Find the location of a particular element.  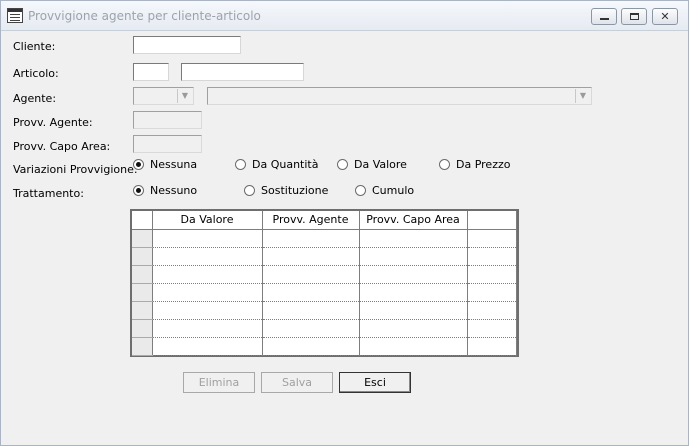

radio-label: Da Quantità is located at coordinates (285, 164).